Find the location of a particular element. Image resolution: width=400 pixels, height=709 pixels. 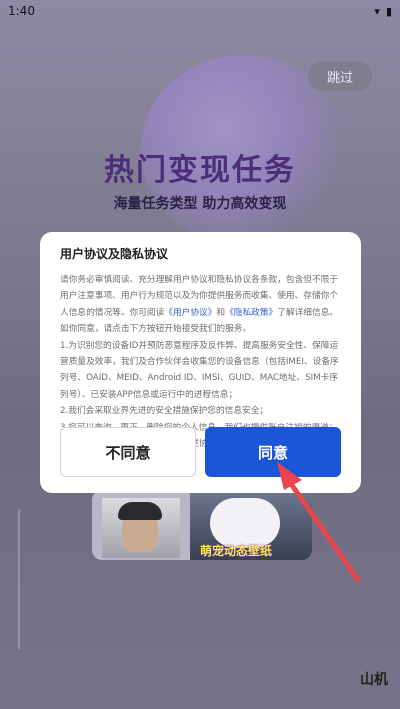

agree-button: 同意 is located at coordinates (273, 452).